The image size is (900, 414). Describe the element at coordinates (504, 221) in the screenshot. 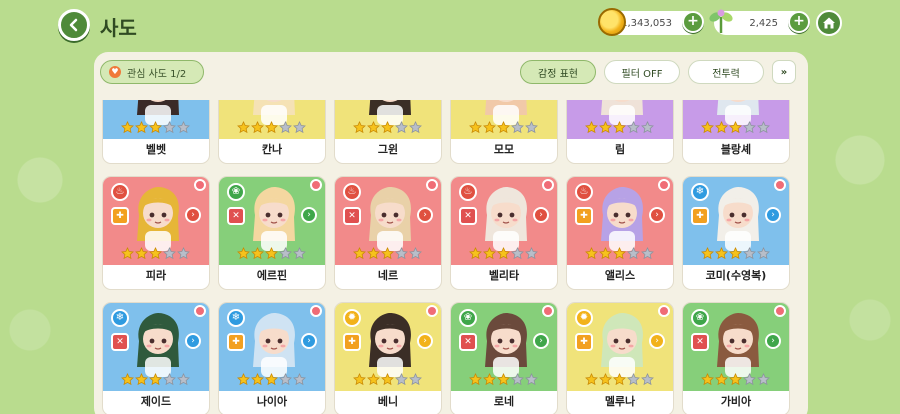

I see `character-portrait: ♨ ✕ ›` at that location.